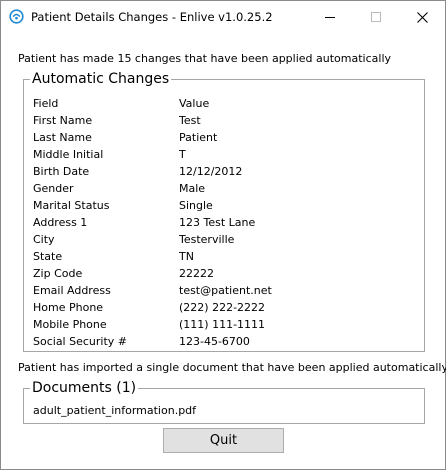 This screenshot has width=446, height=470. I want to click on field-value: (111) 111-1111, so click(222, 324).